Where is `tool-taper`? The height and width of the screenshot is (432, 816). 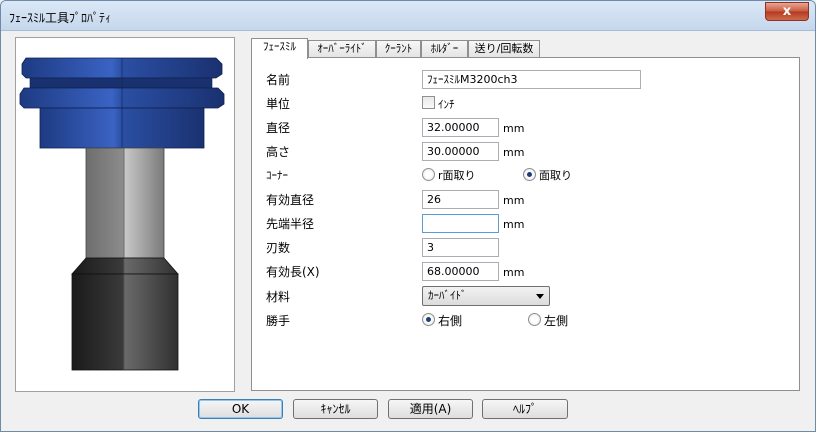 tool-taper is located at coordinates (125, 266).